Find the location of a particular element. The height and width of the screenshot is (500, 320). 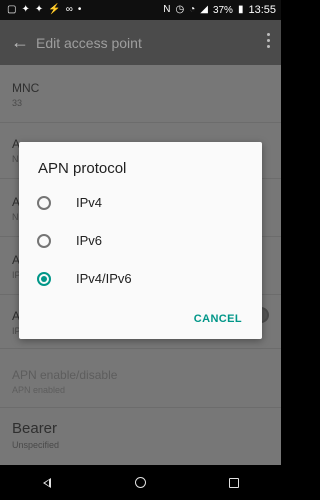

dialog-title: APN protocol is located at coordinates (82, 168).